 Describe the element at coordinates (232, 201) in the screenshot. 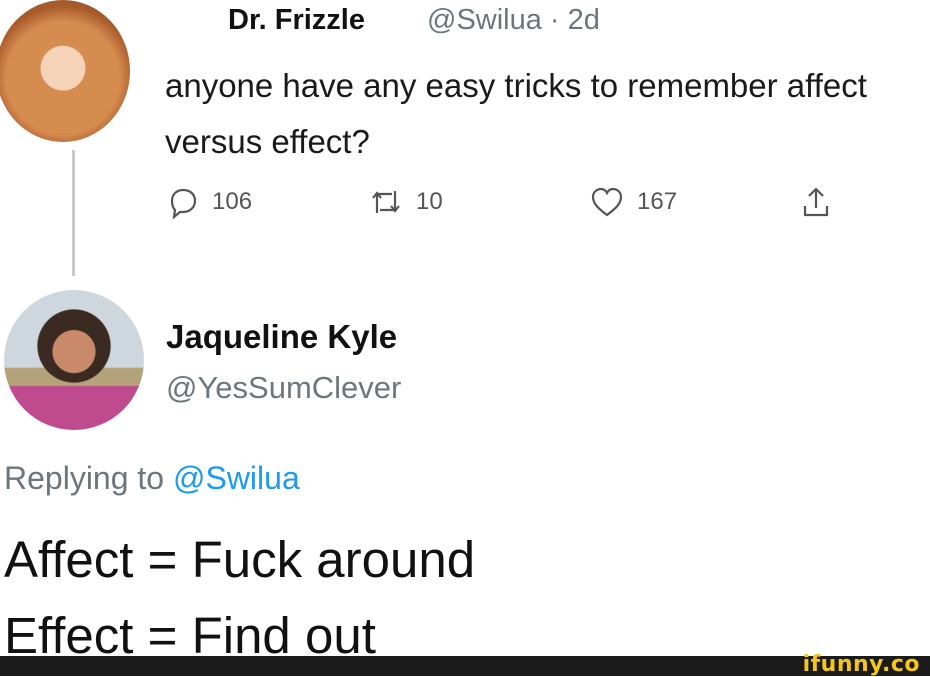

I see `reply-count: 106` at that location.